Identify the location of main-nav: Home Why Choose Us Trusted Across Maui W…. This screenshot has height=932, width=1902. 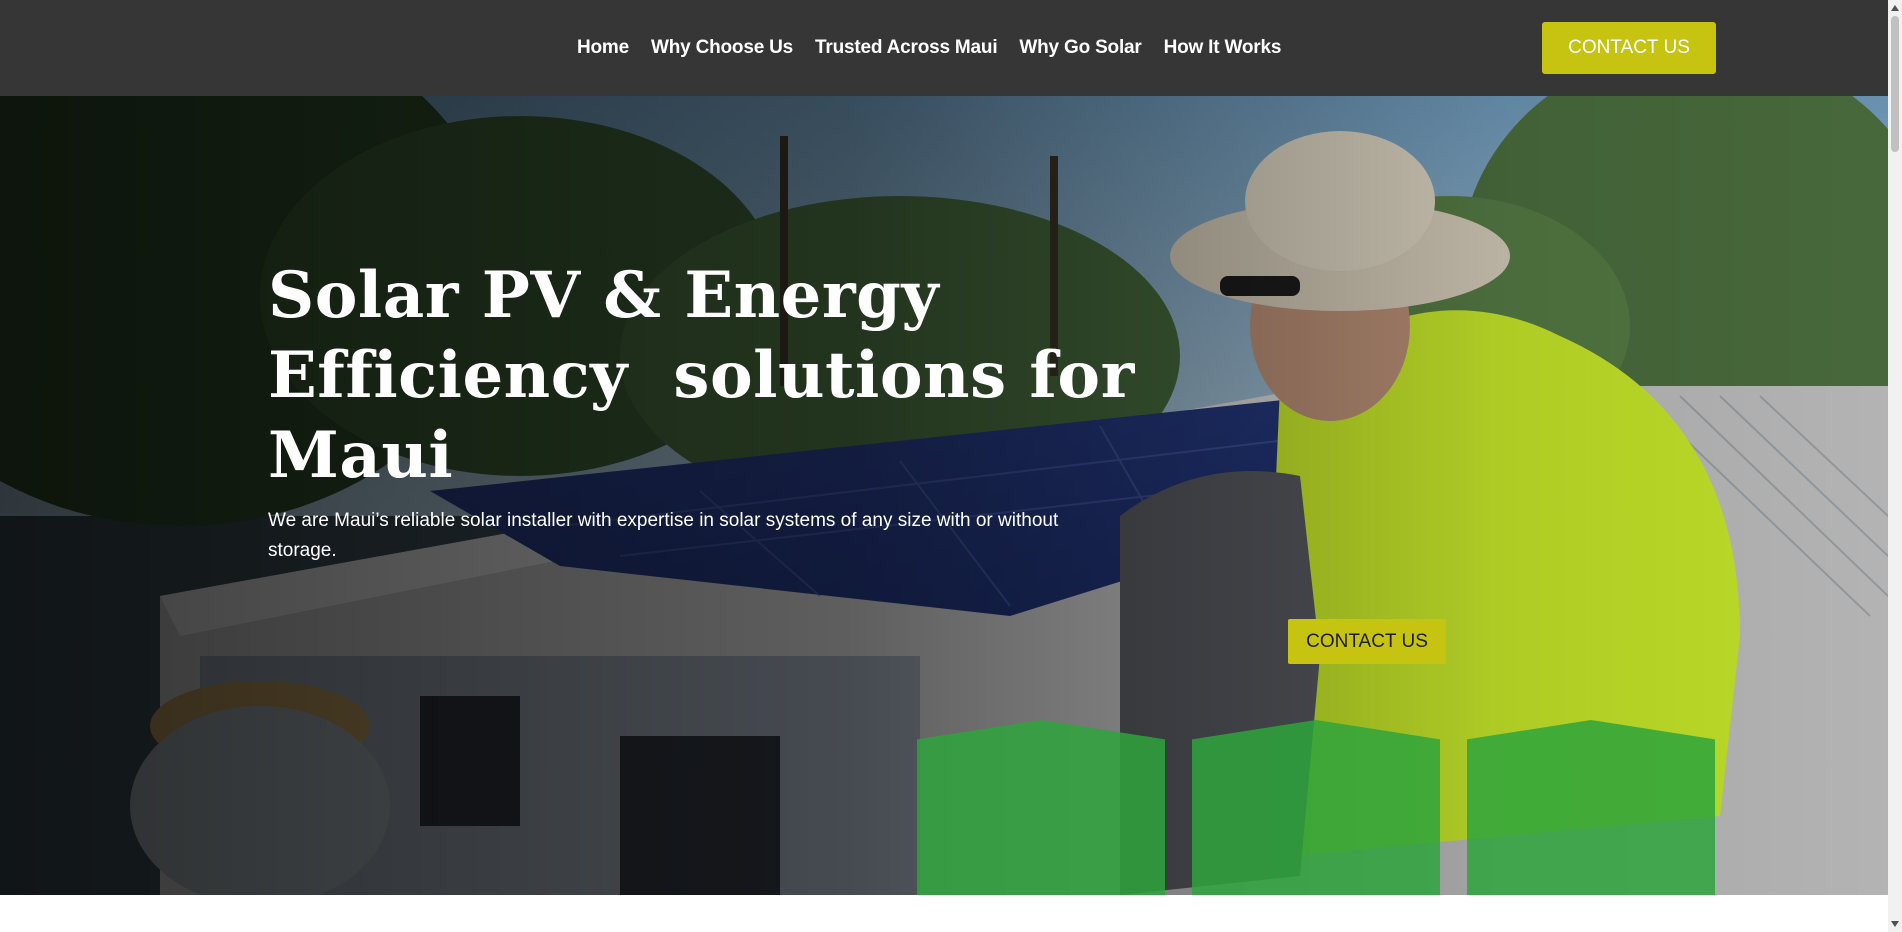
(929, 48).